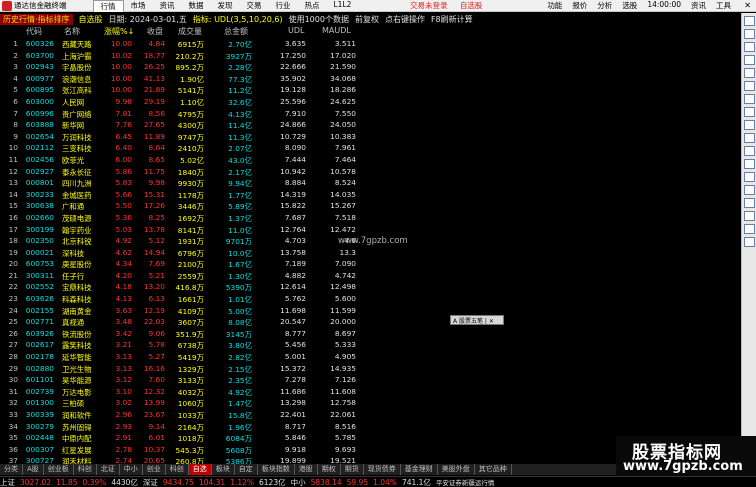  What do you see at coordinates (298, 482) in the screenshot?
I see `zx-index-name: 中小` at bounding box center [298, 482].